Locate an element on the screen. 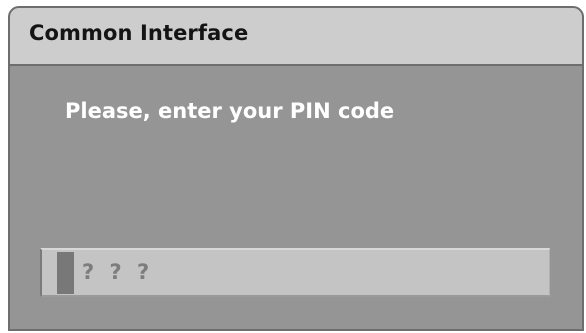 The height and width of the screenshot is (333, 586). pin-prompt-text: Please, enter your PIN code is located at coordinates (230, 111).